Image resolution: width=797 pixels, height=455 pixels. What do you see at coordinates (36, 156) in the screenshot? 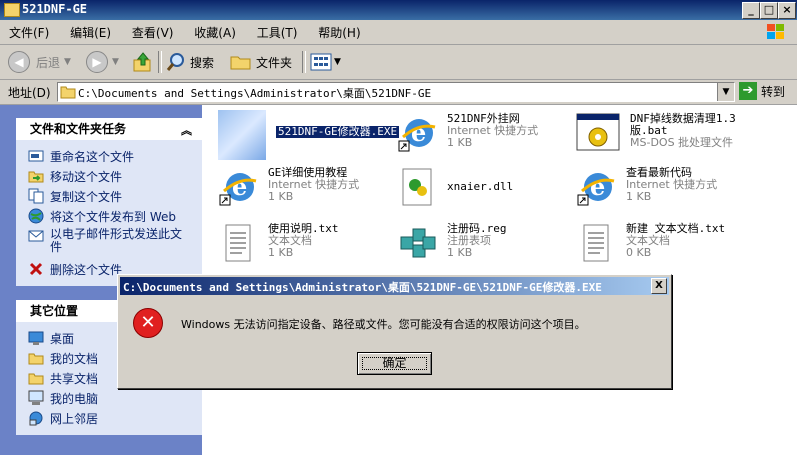
I see `rename-icon` at bounding box center [36, 156].